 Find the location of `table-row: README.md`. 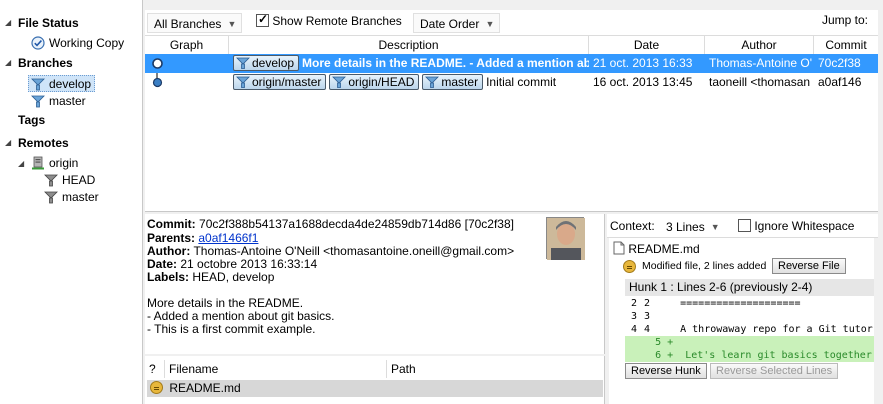

table-row: README.md is located at coordinates (375, 388).